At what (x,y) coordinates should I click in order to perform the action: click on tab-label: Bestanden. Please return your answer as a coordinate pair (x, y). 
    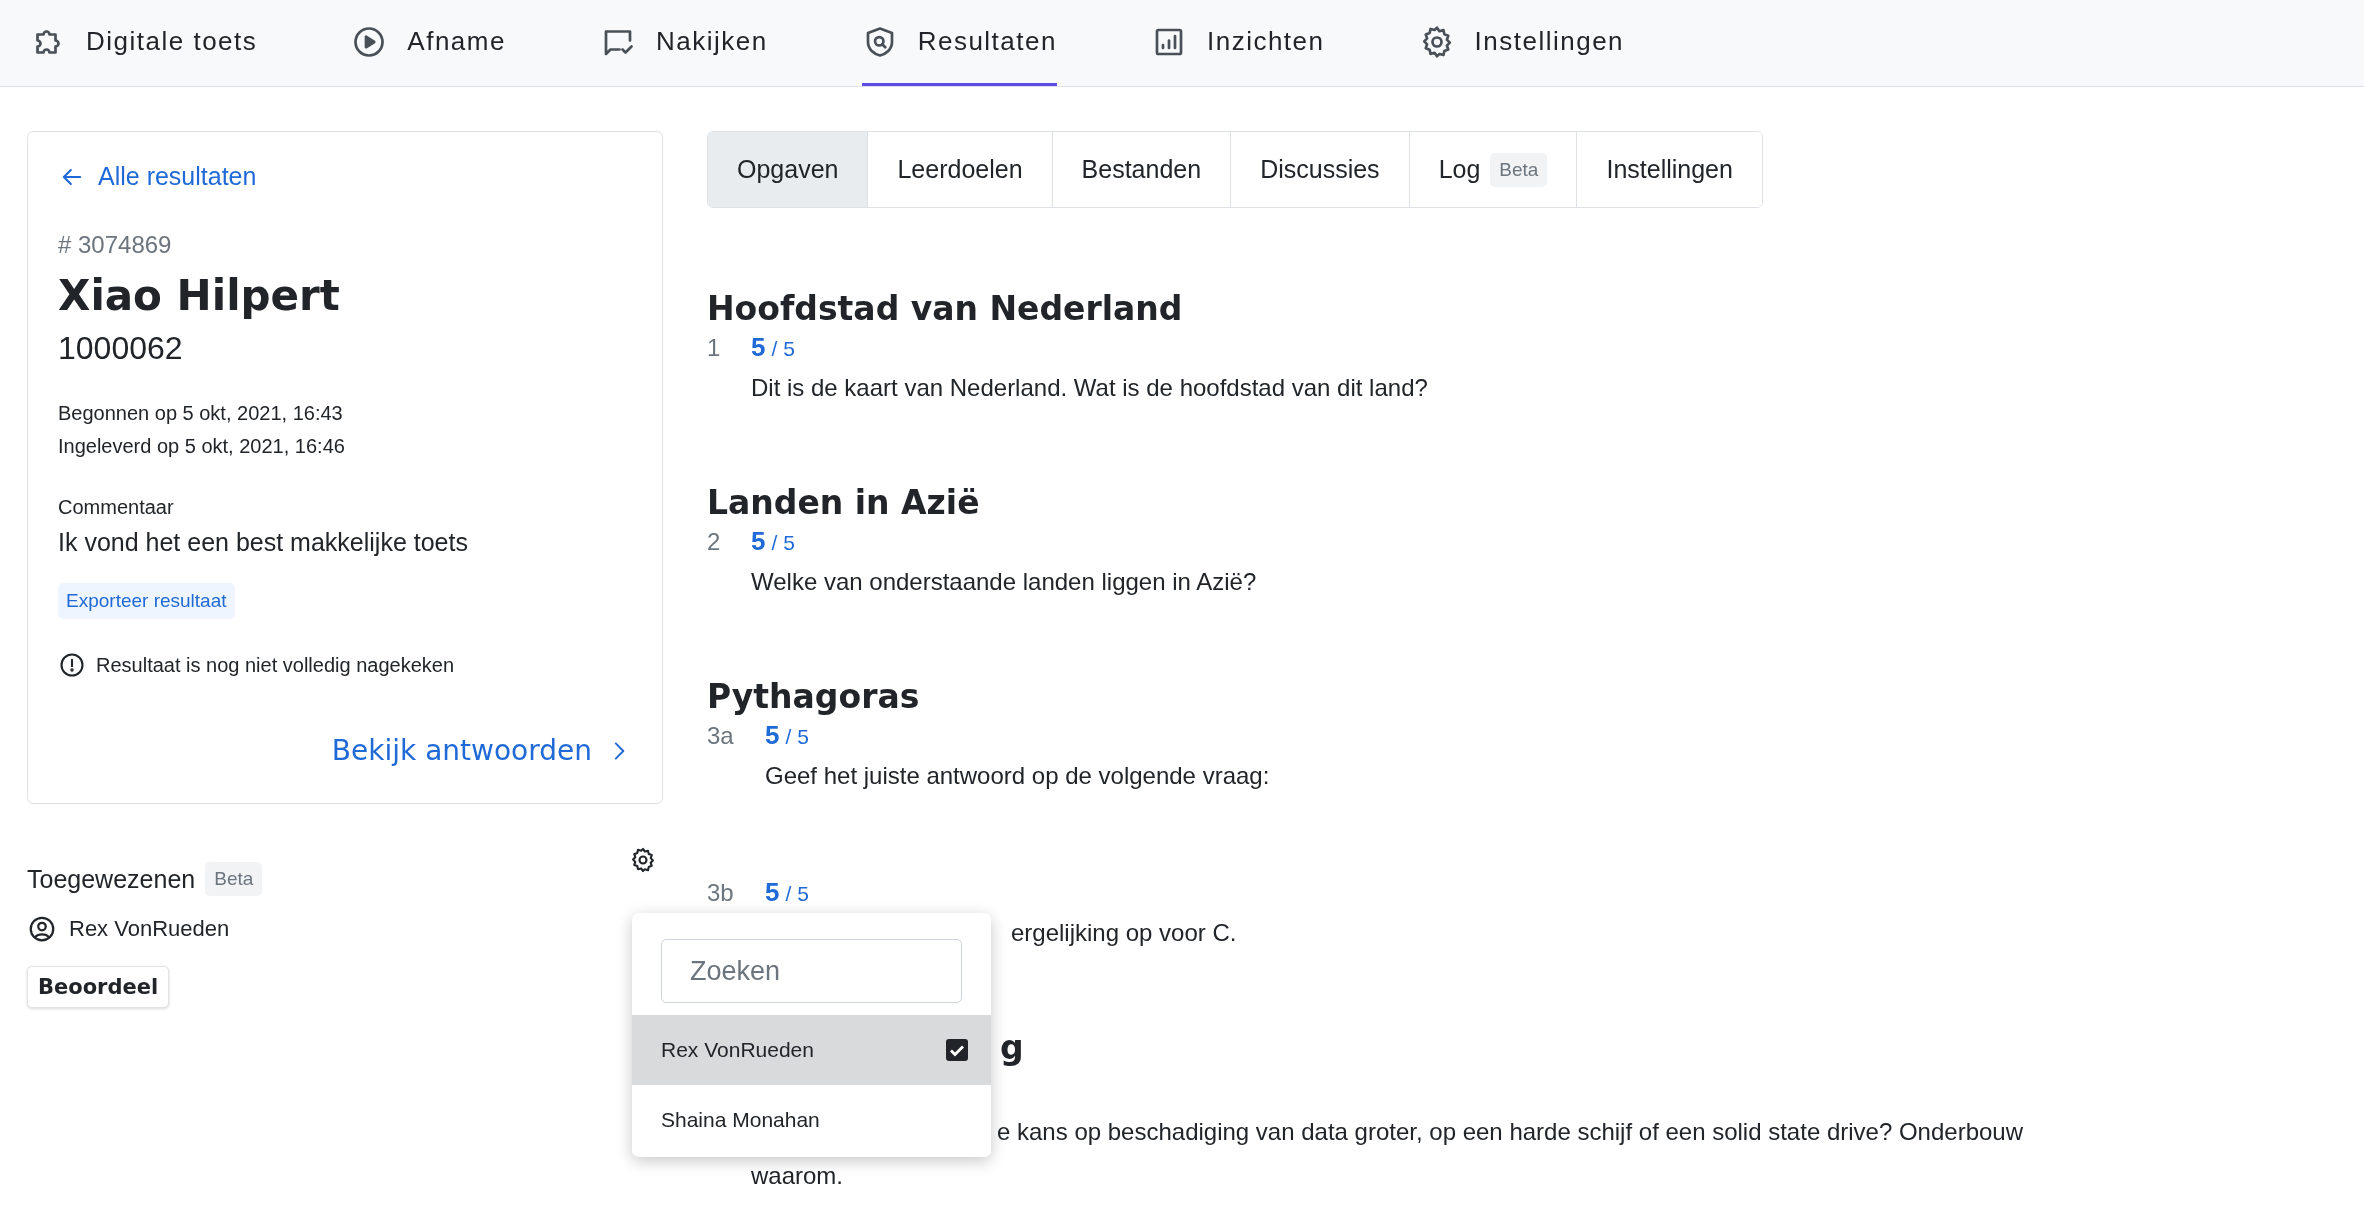
    Looking at the image, I should click on (1141, 169).